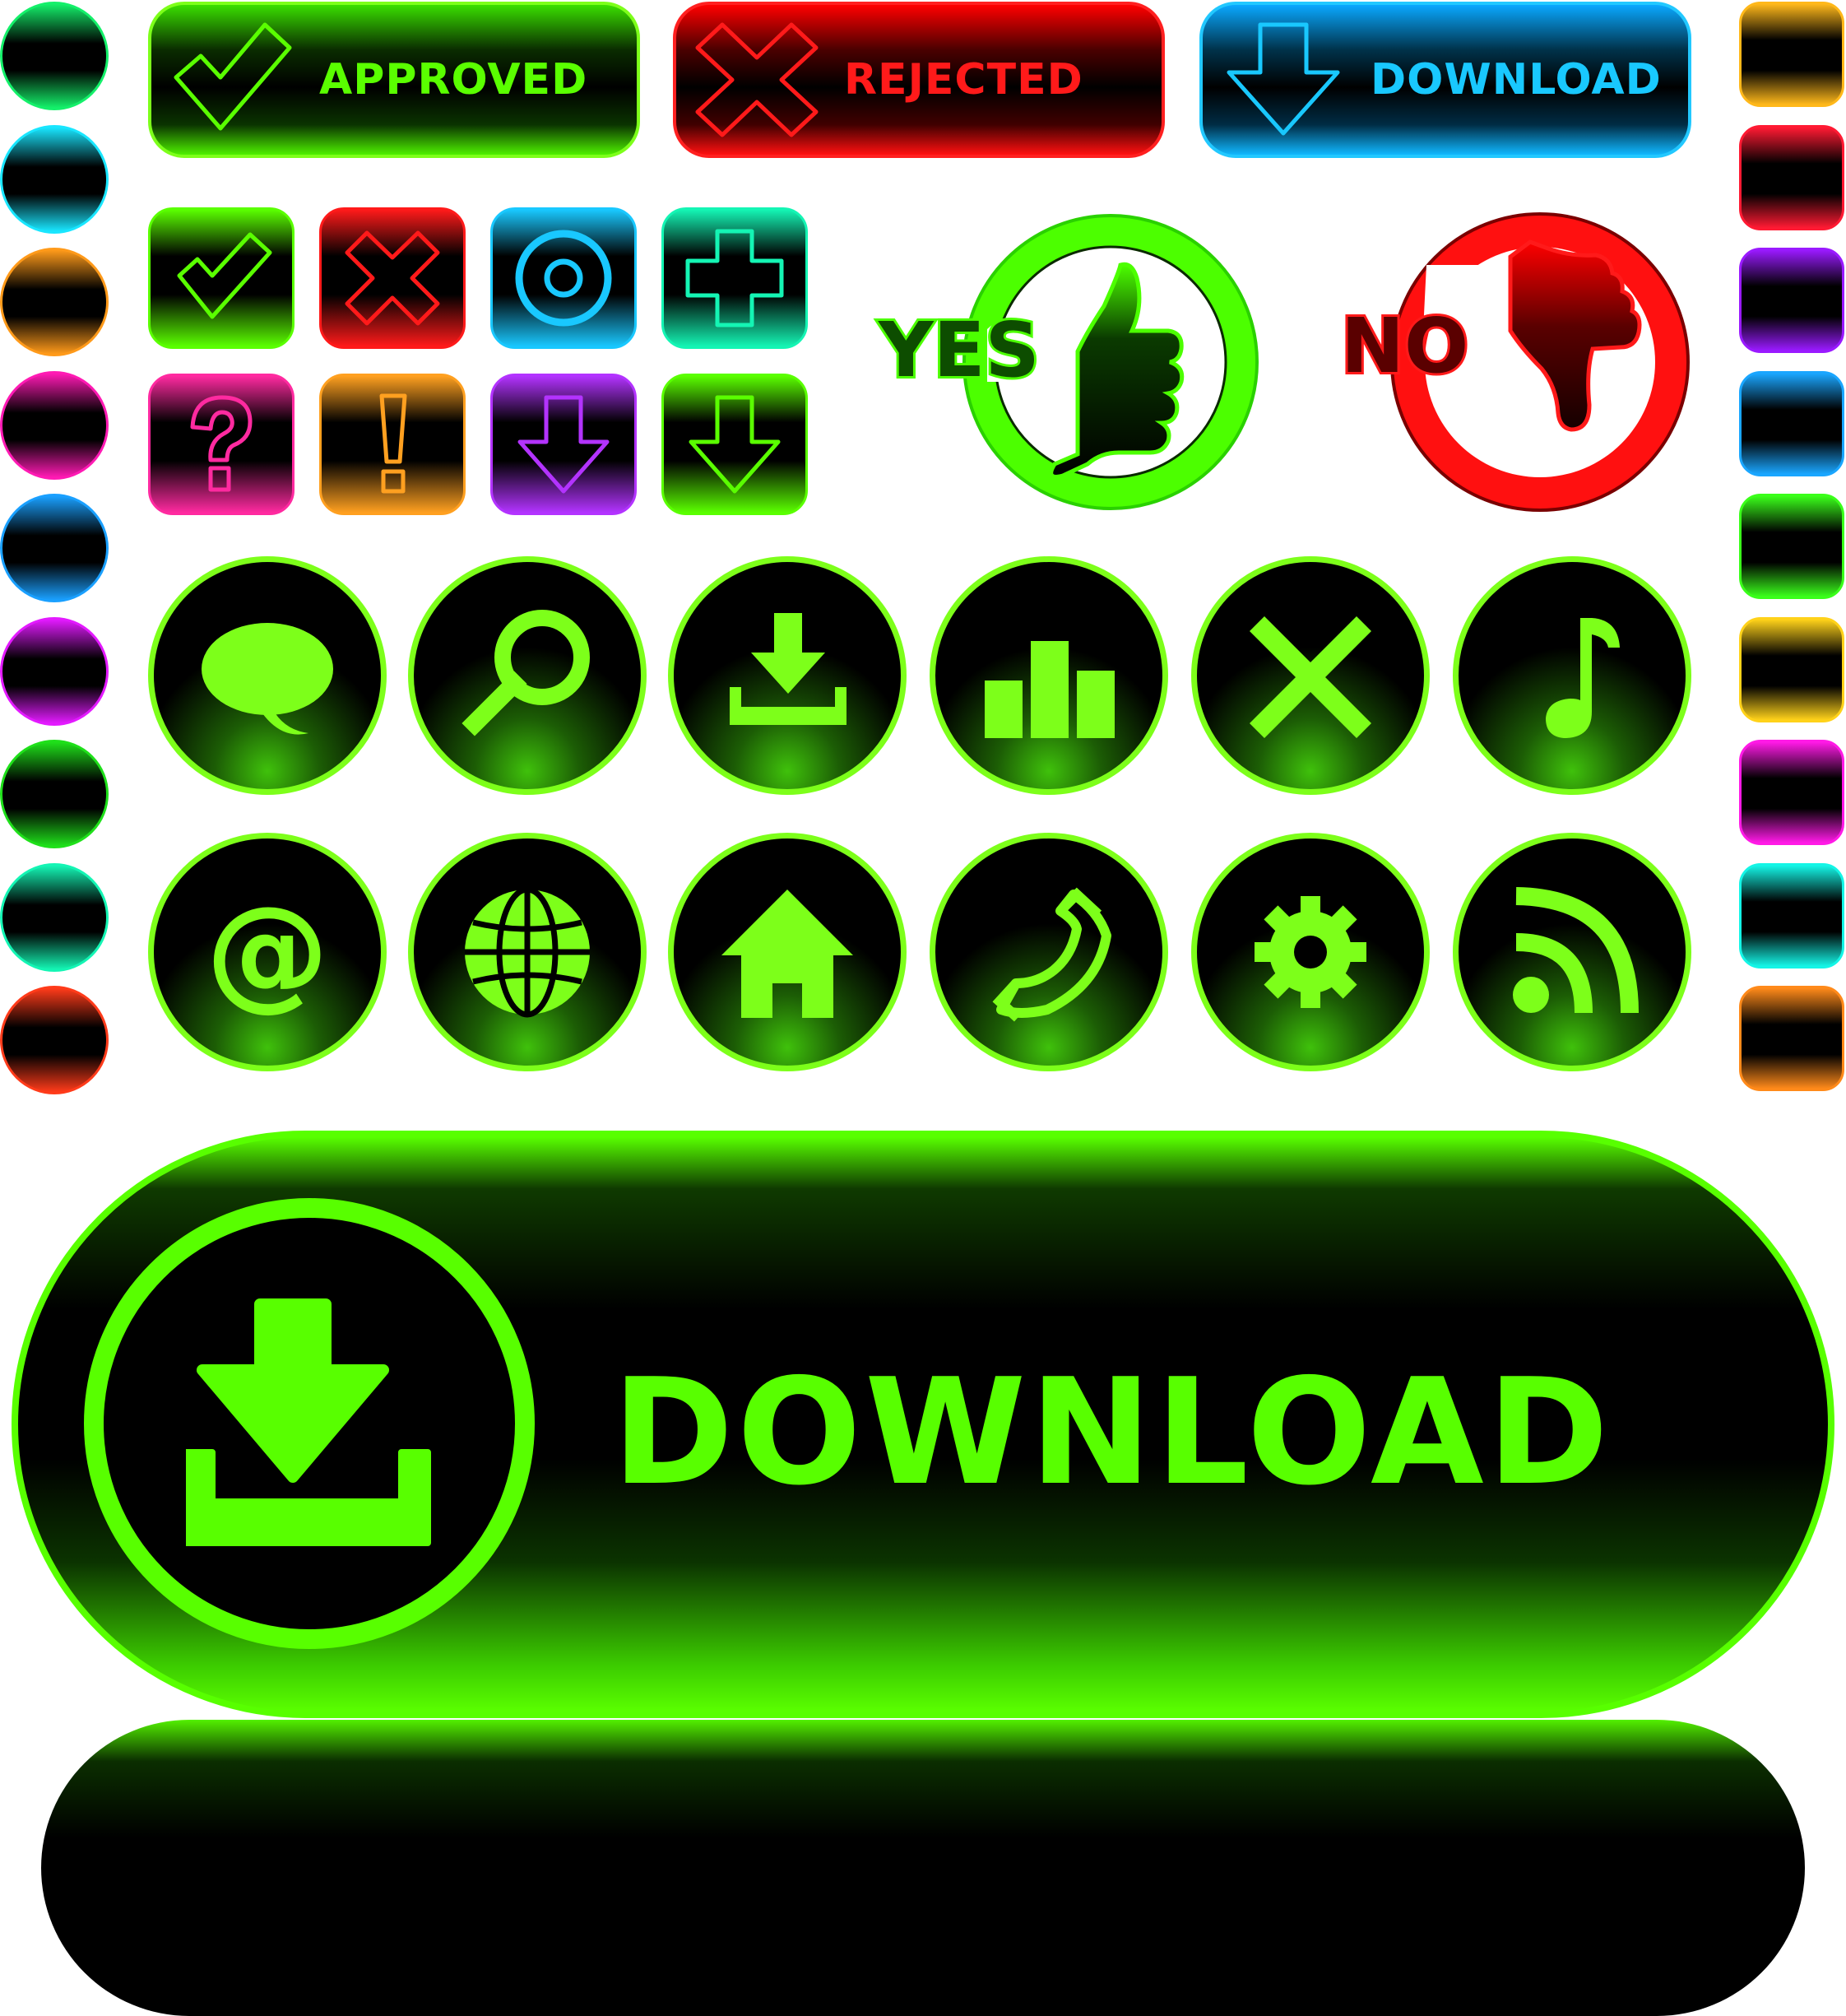  I want to click on no-label: NO, so click(1404, 346).